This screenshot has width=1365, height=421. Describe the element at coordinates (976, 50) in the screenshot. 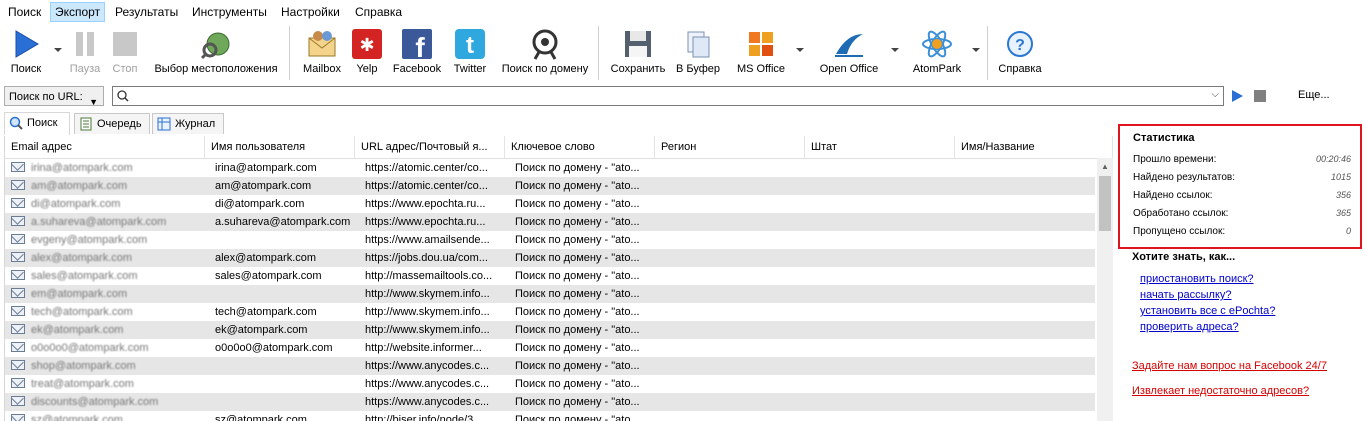

I see `atompark-dropdown-arrow` at that location.